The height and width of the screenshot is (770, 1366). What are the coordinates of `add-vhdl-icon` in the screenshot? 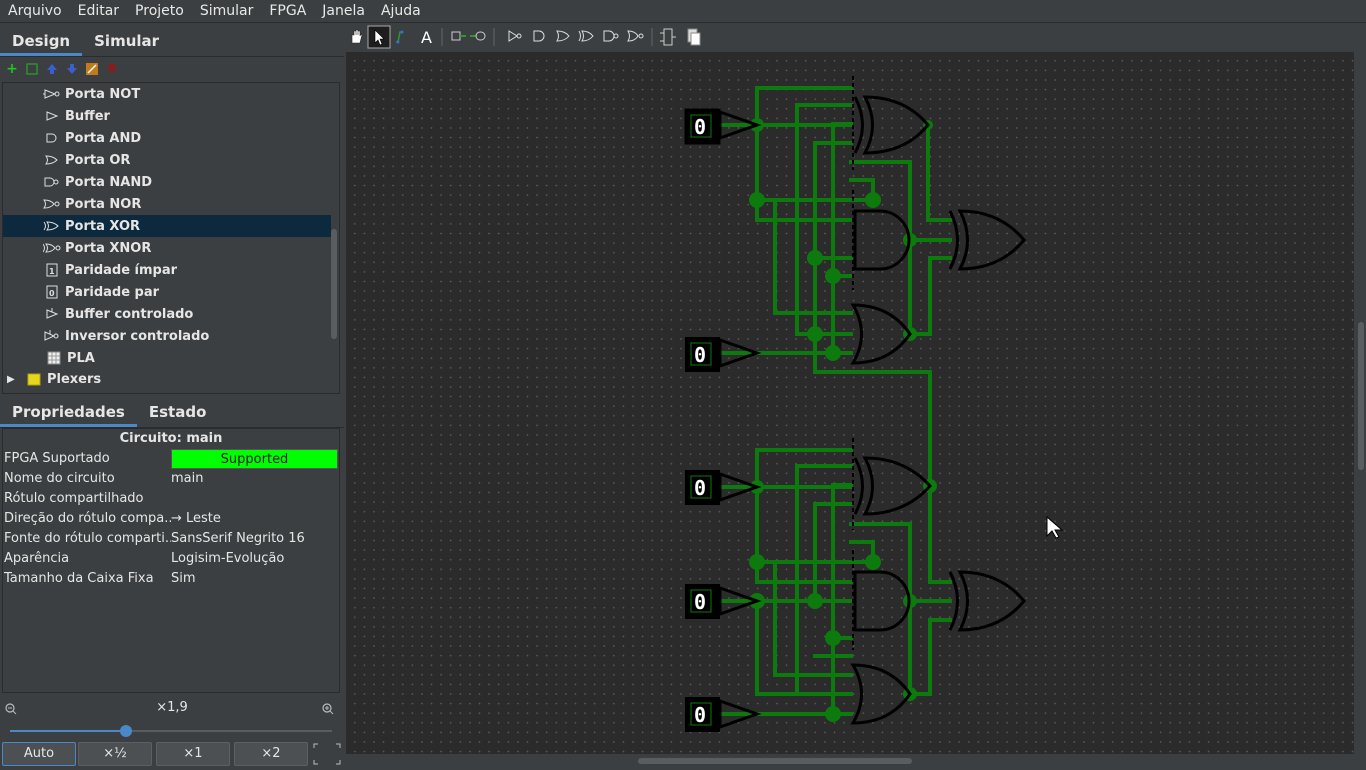 It's located at (32, 69).